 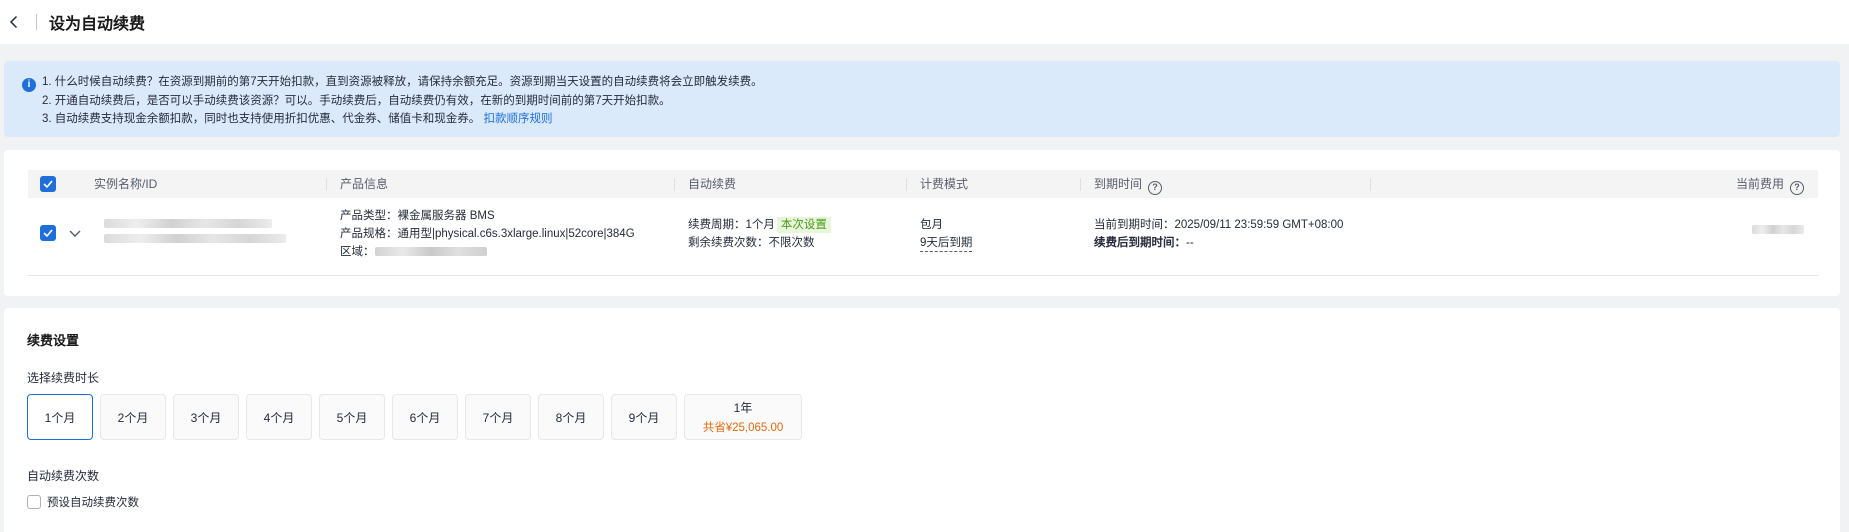 What do you see at coordinates (97, 24) in the screenshot?
I see `page-title: 设为自动续费` at bounding box center [97, 24].